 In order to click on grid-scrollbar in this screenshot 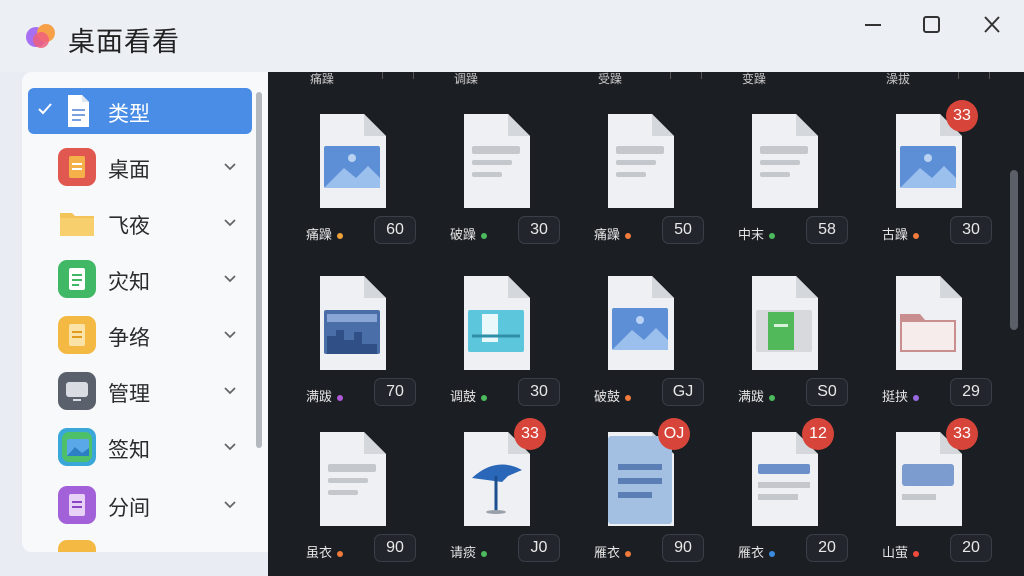, I will do `click(1014, 250)`.